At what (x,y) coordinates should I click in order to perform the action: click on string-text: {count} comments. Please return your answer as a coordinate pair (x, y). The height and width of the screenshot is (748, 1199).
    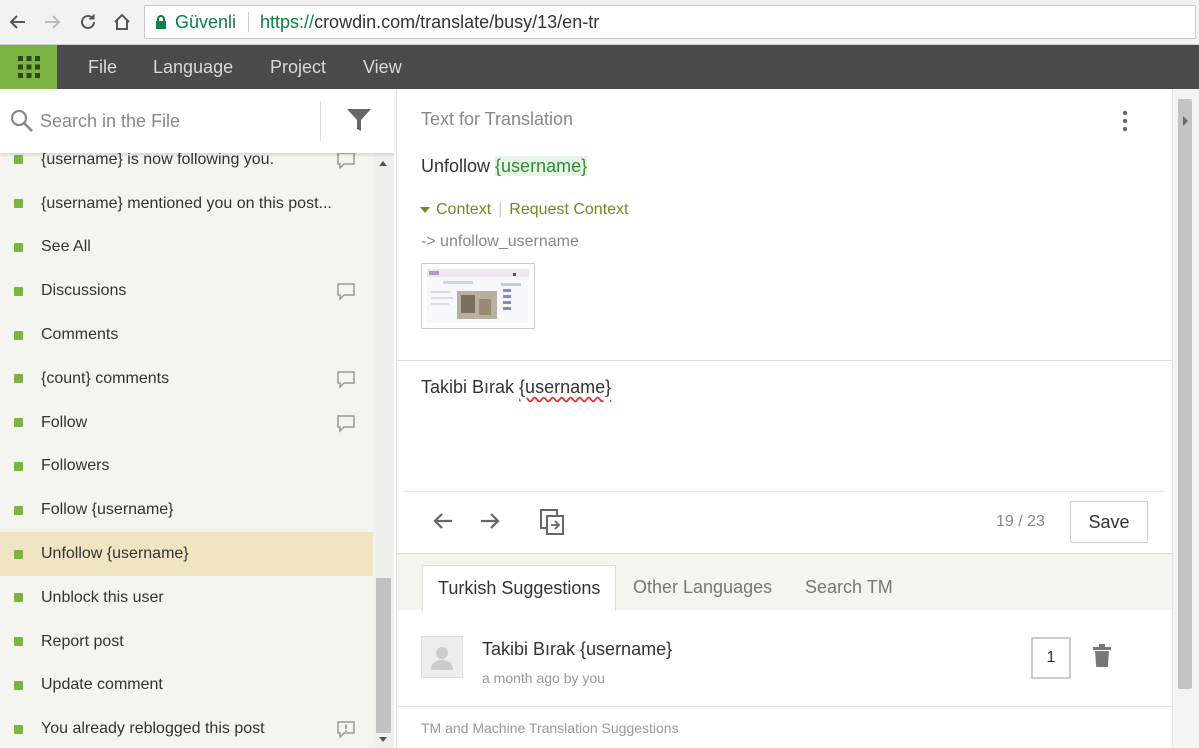
    Looking at the image, I should click on (105, 378).